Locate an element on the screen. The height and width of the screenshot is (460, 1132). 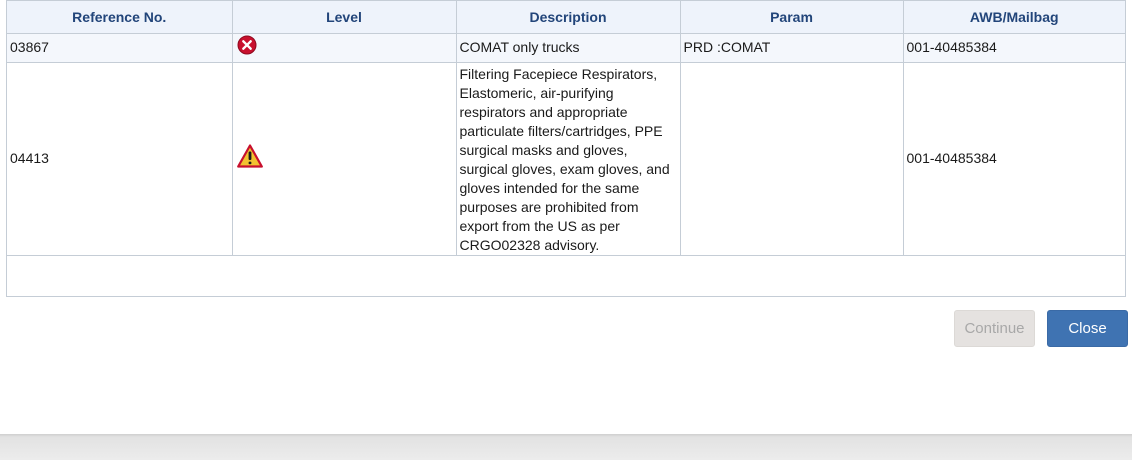
column-header-level: Level is located at coordinates (344, 17).